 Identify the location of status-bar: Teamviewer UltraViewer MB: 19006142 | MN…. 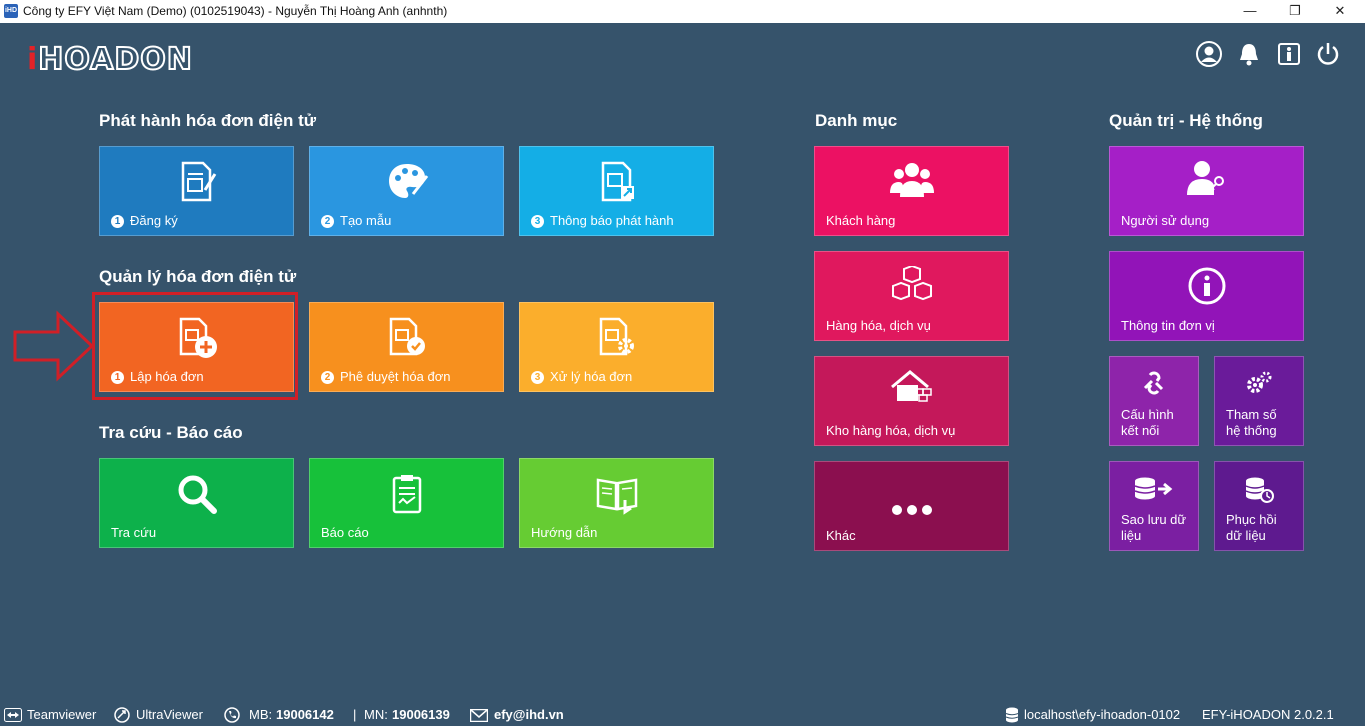
(682, 715).